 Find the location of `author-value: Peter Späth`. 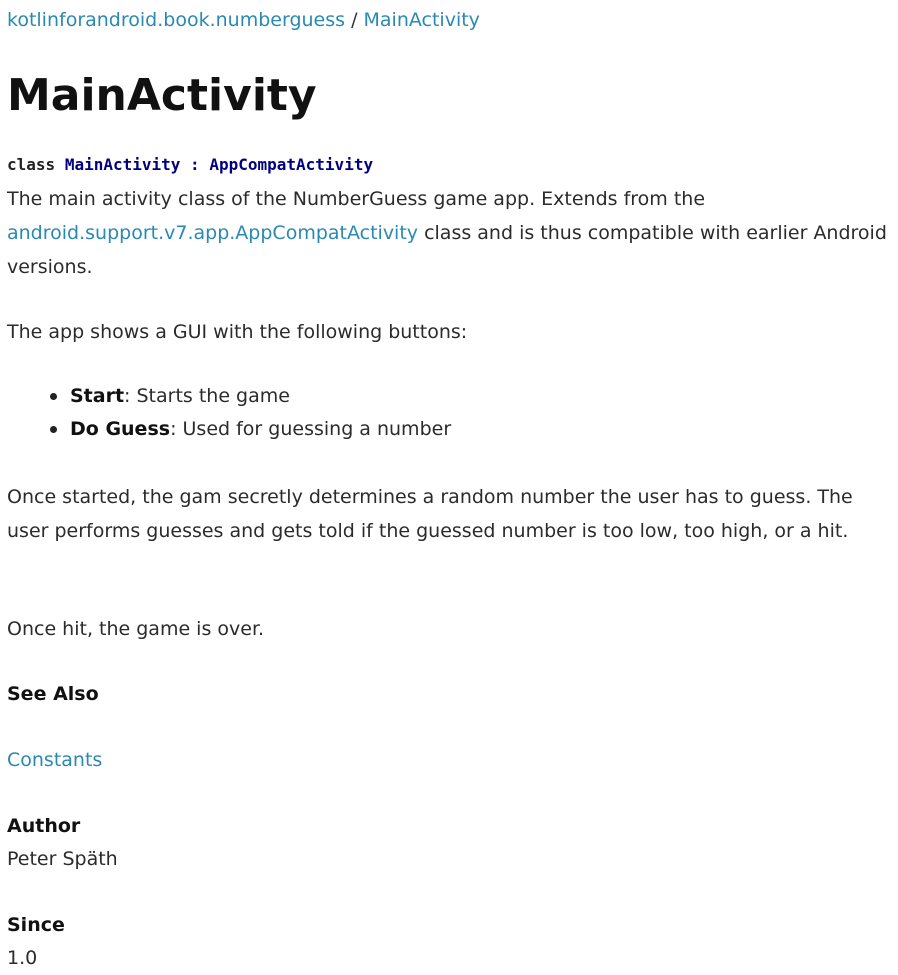

author-value: Peter Späth is located at coordinates (62, 859).